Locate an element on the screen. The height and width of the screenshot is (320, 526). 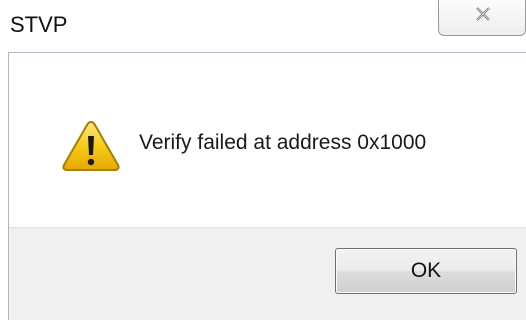
error-message: Verify failed at address 0x1000 is located at coordinates (283, 142).